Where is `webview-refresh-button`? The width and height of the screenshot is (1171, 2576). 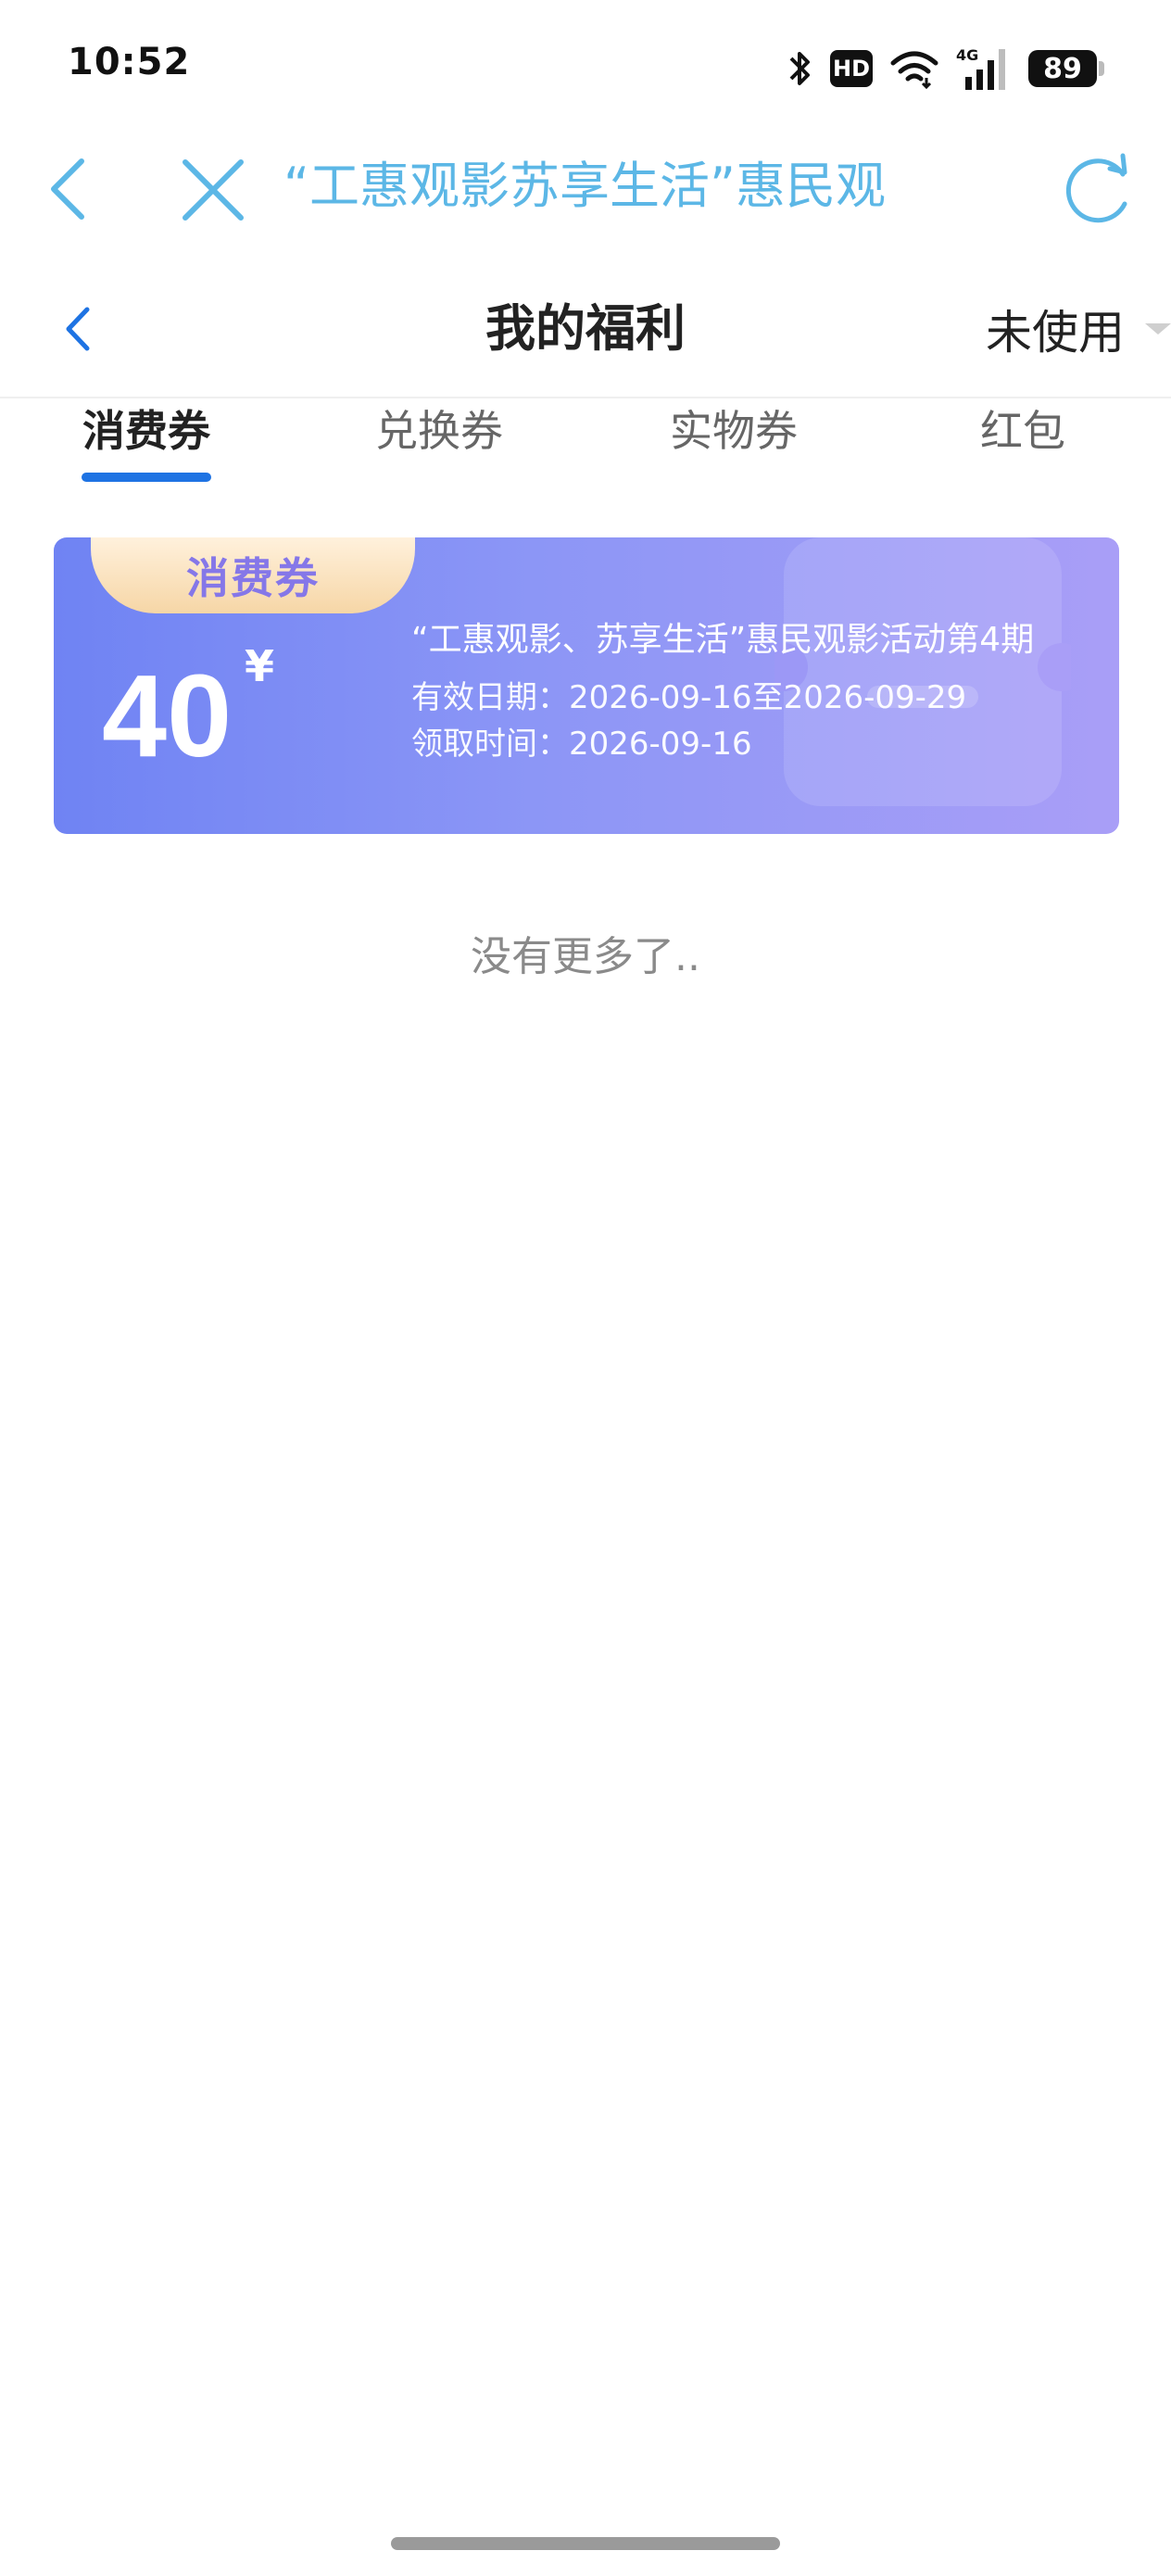
webview-refresh-button is located at coordinates (1098, 189).